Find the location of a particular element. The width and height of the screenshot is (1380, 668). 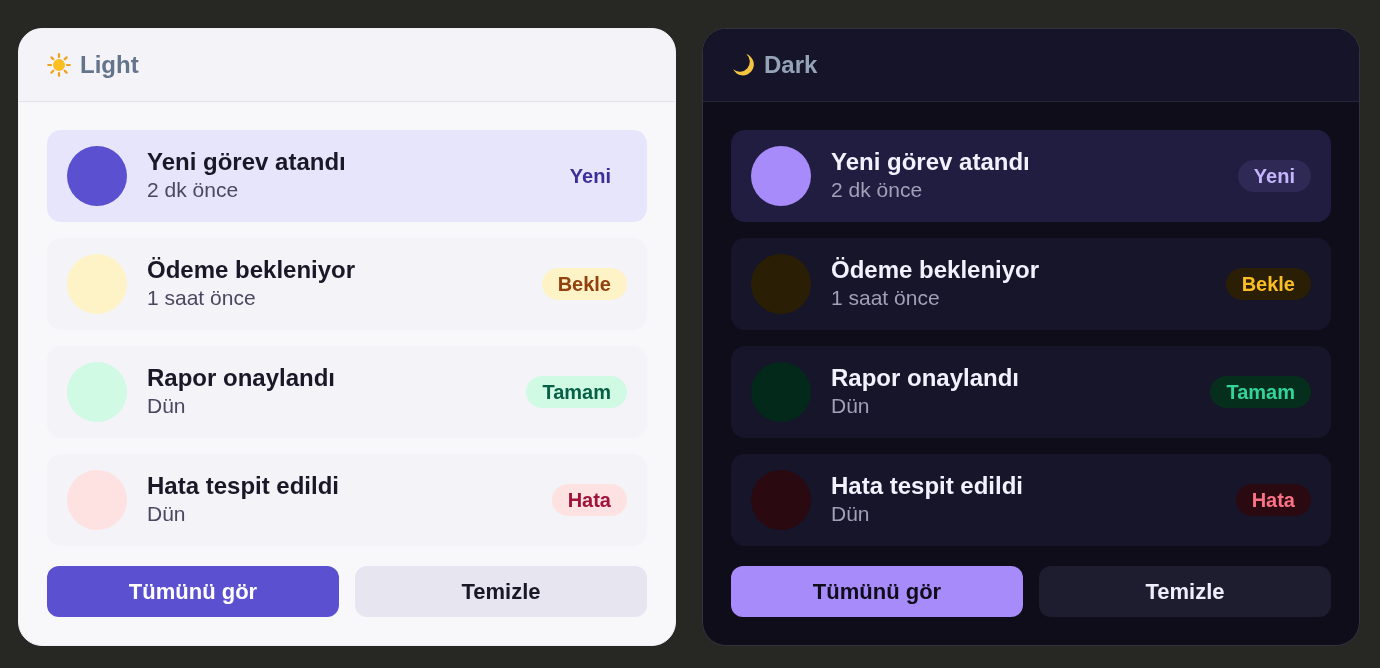

crescent-moon-icon is located at coordinates (743, 65).